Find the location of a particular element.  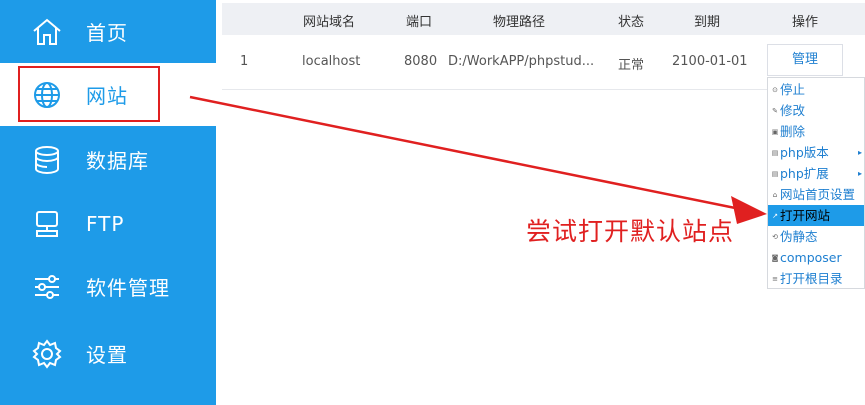

row-status: 正常 is located at coordinates (631, 65).